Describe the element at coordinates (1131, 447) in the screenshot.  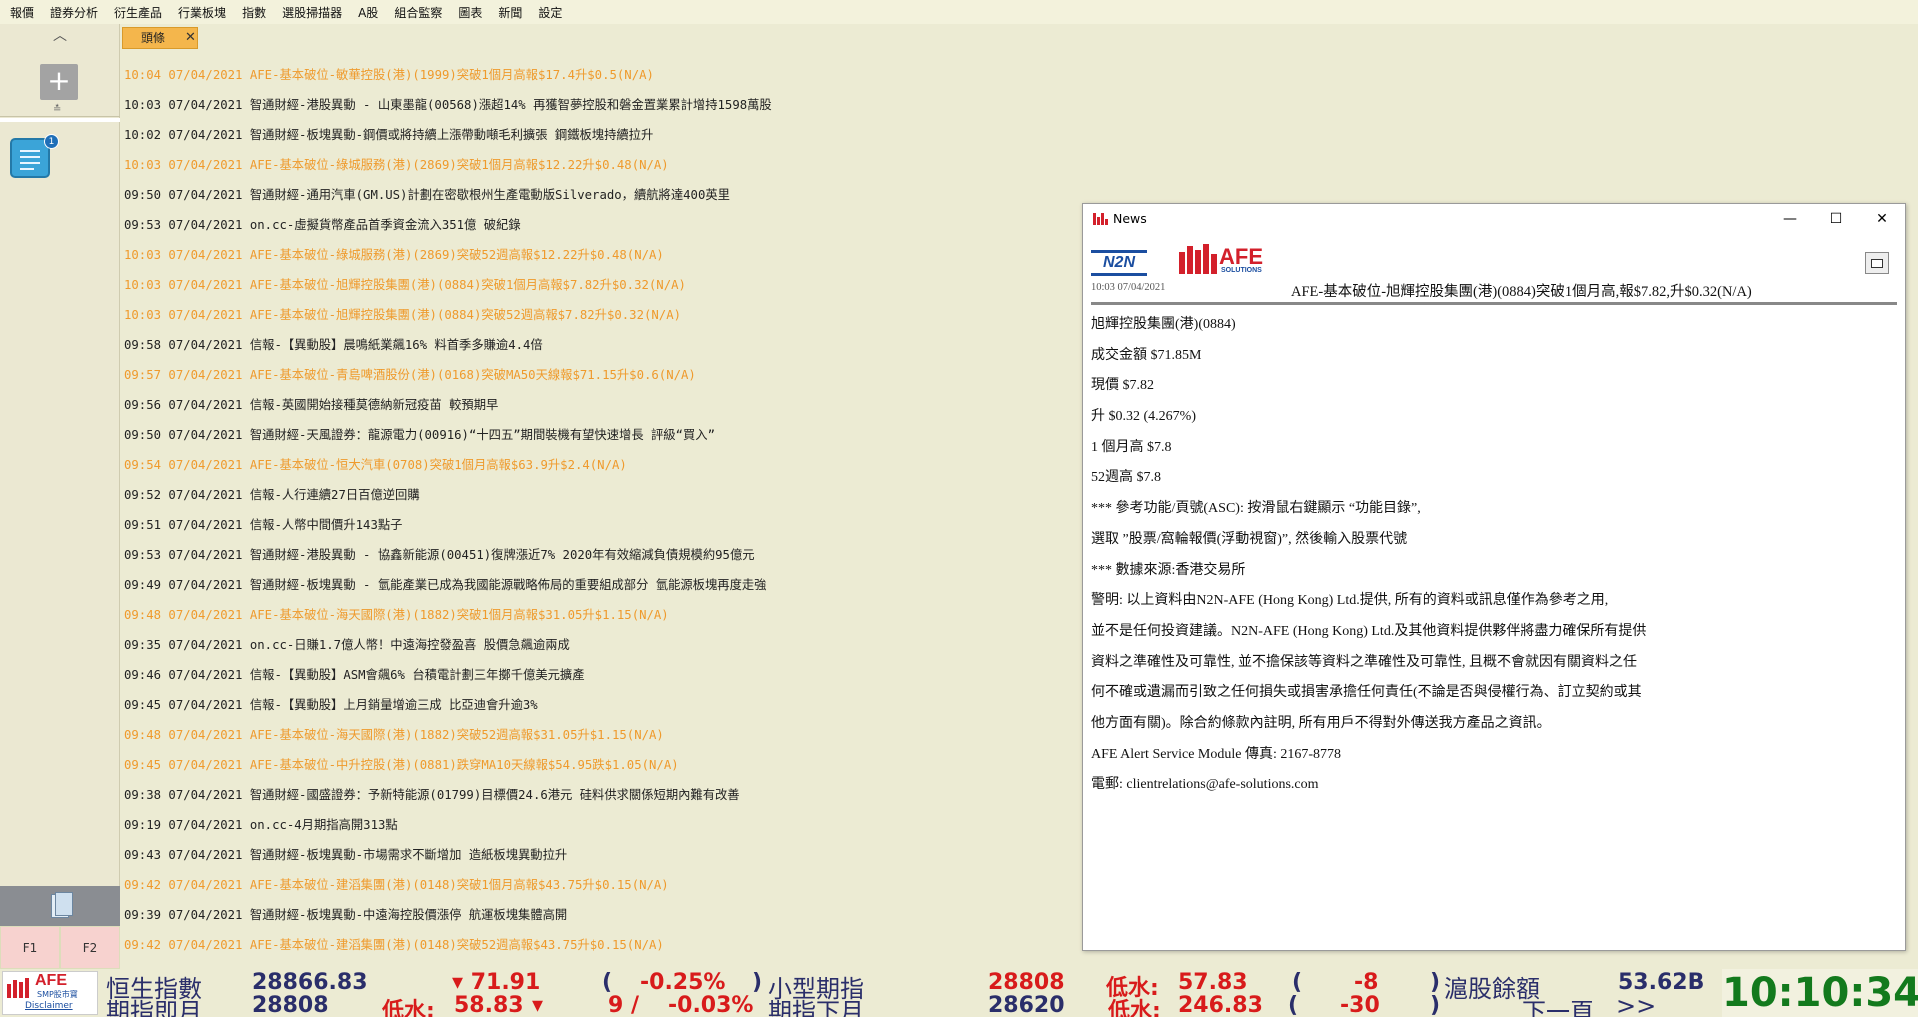
I see `news-body-line: 1 個月高 $7.8` at that location.